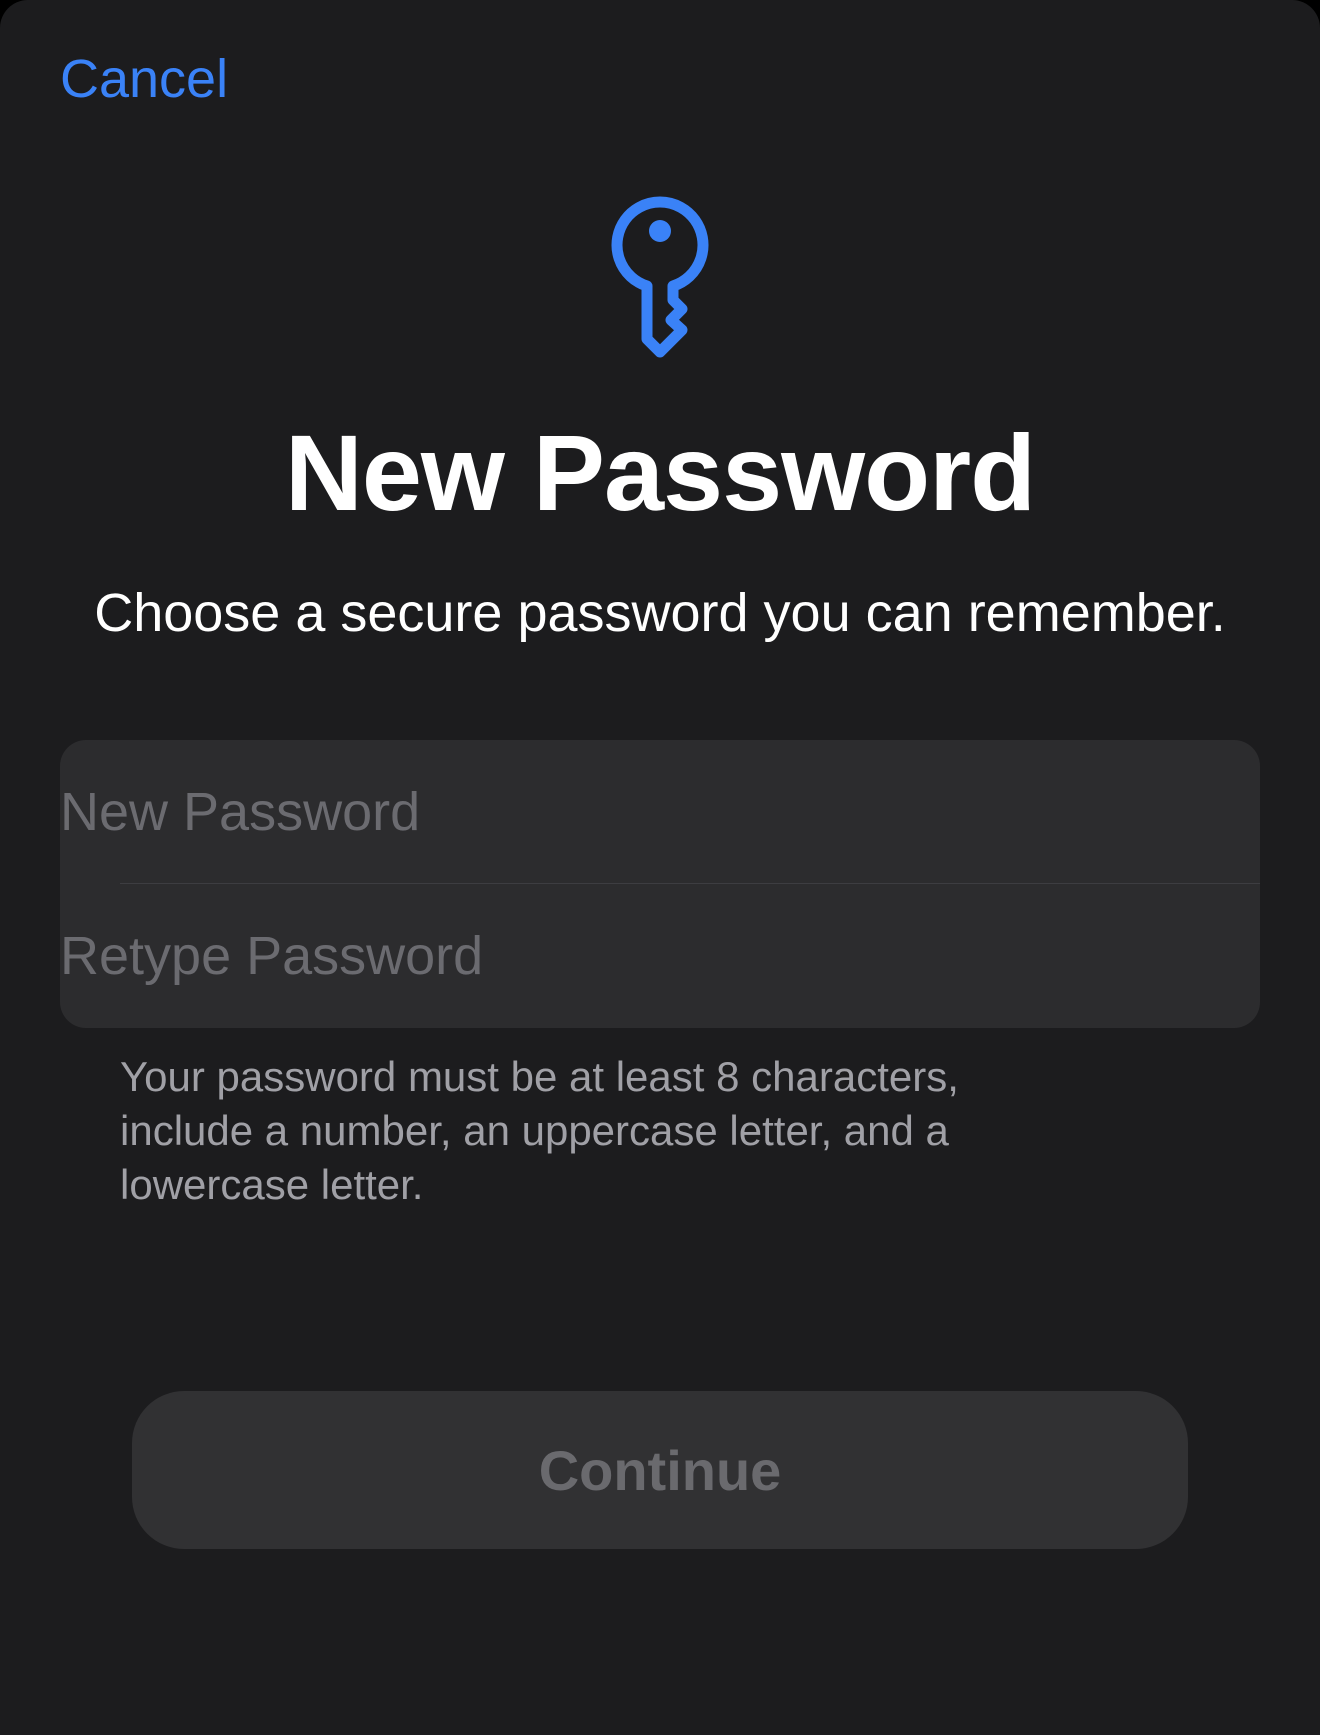  Describe the element at coordinates (620, 956) in the screenshot. I see `retype-password-field` at that location.